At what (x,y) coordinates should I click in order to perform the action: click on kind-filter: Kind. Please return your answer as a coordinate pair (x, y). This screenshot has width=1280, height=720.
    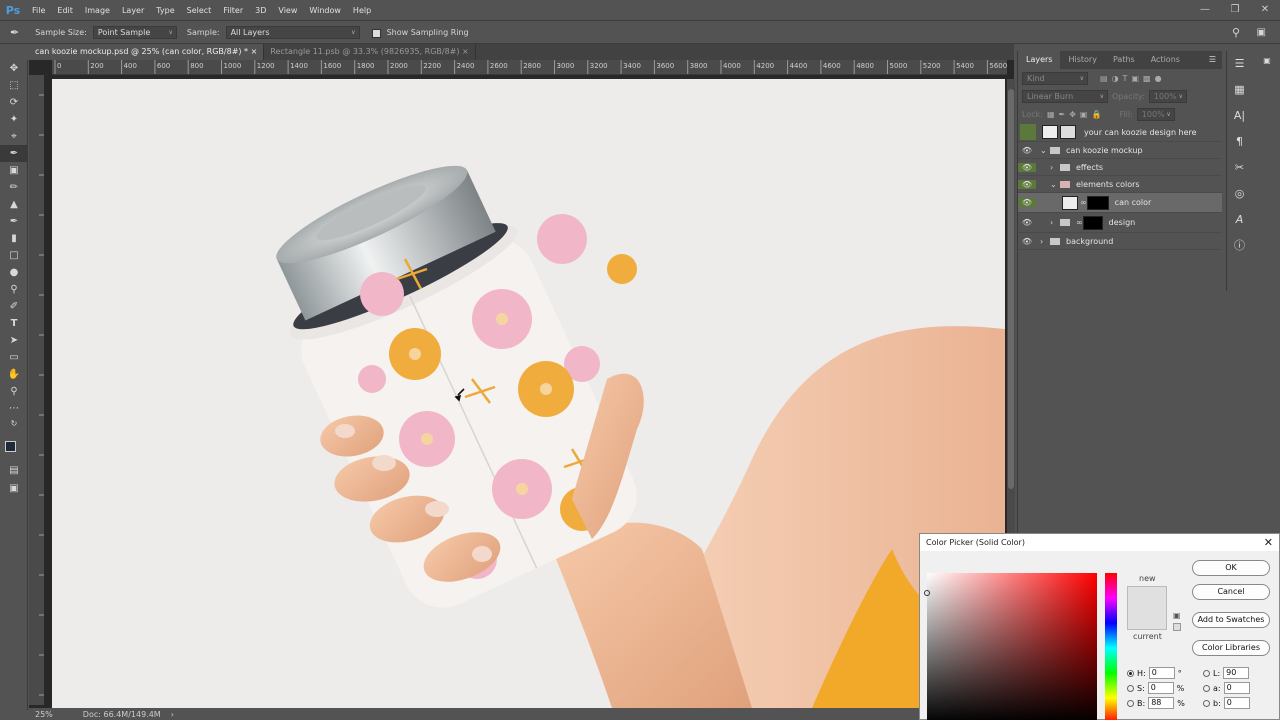
    Looking at the image, I should click on (1055, 78).